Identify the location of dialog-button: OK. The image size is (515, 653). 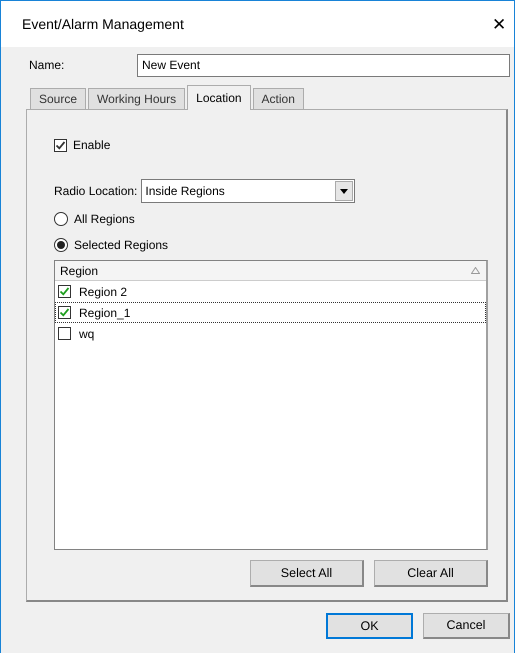
(369, 626).